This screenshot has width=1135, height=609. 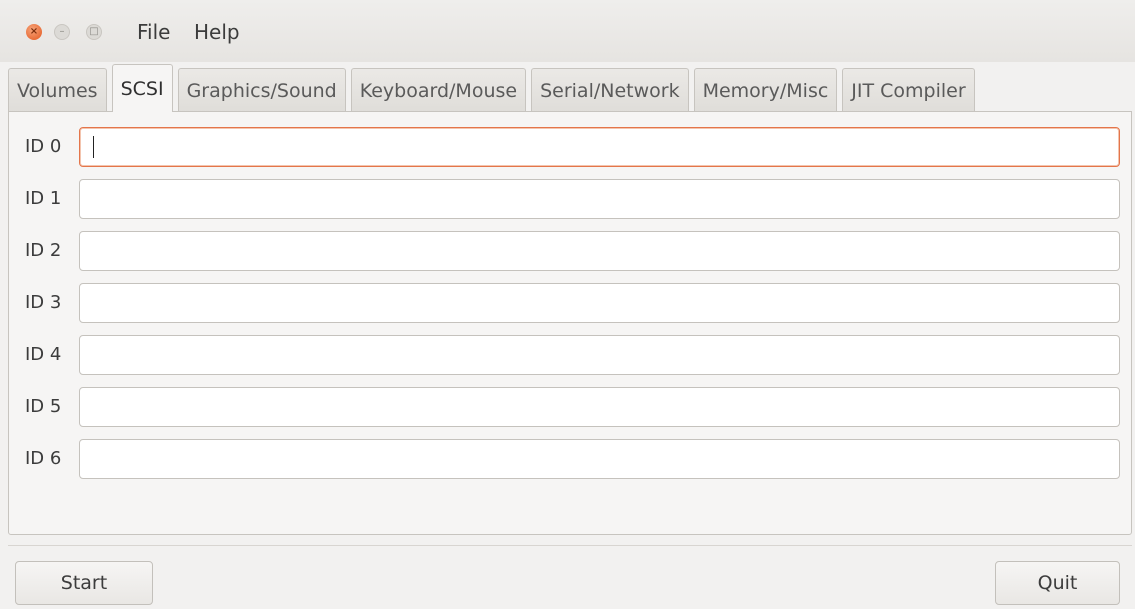 What do you see at coordinates (599, 407) in the screenshot?
I see `id5-path-input` at bounding box center [599, 407].